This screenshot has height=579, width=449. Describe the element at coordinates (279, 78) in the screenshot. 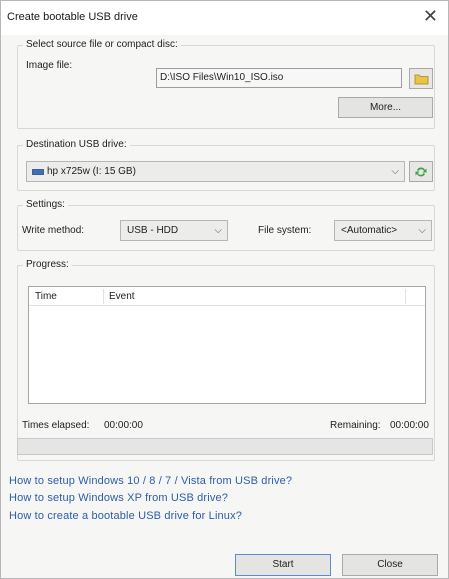

I see `image-file-field: D:\ISO Files\Win10_ISO.iso` at that location.